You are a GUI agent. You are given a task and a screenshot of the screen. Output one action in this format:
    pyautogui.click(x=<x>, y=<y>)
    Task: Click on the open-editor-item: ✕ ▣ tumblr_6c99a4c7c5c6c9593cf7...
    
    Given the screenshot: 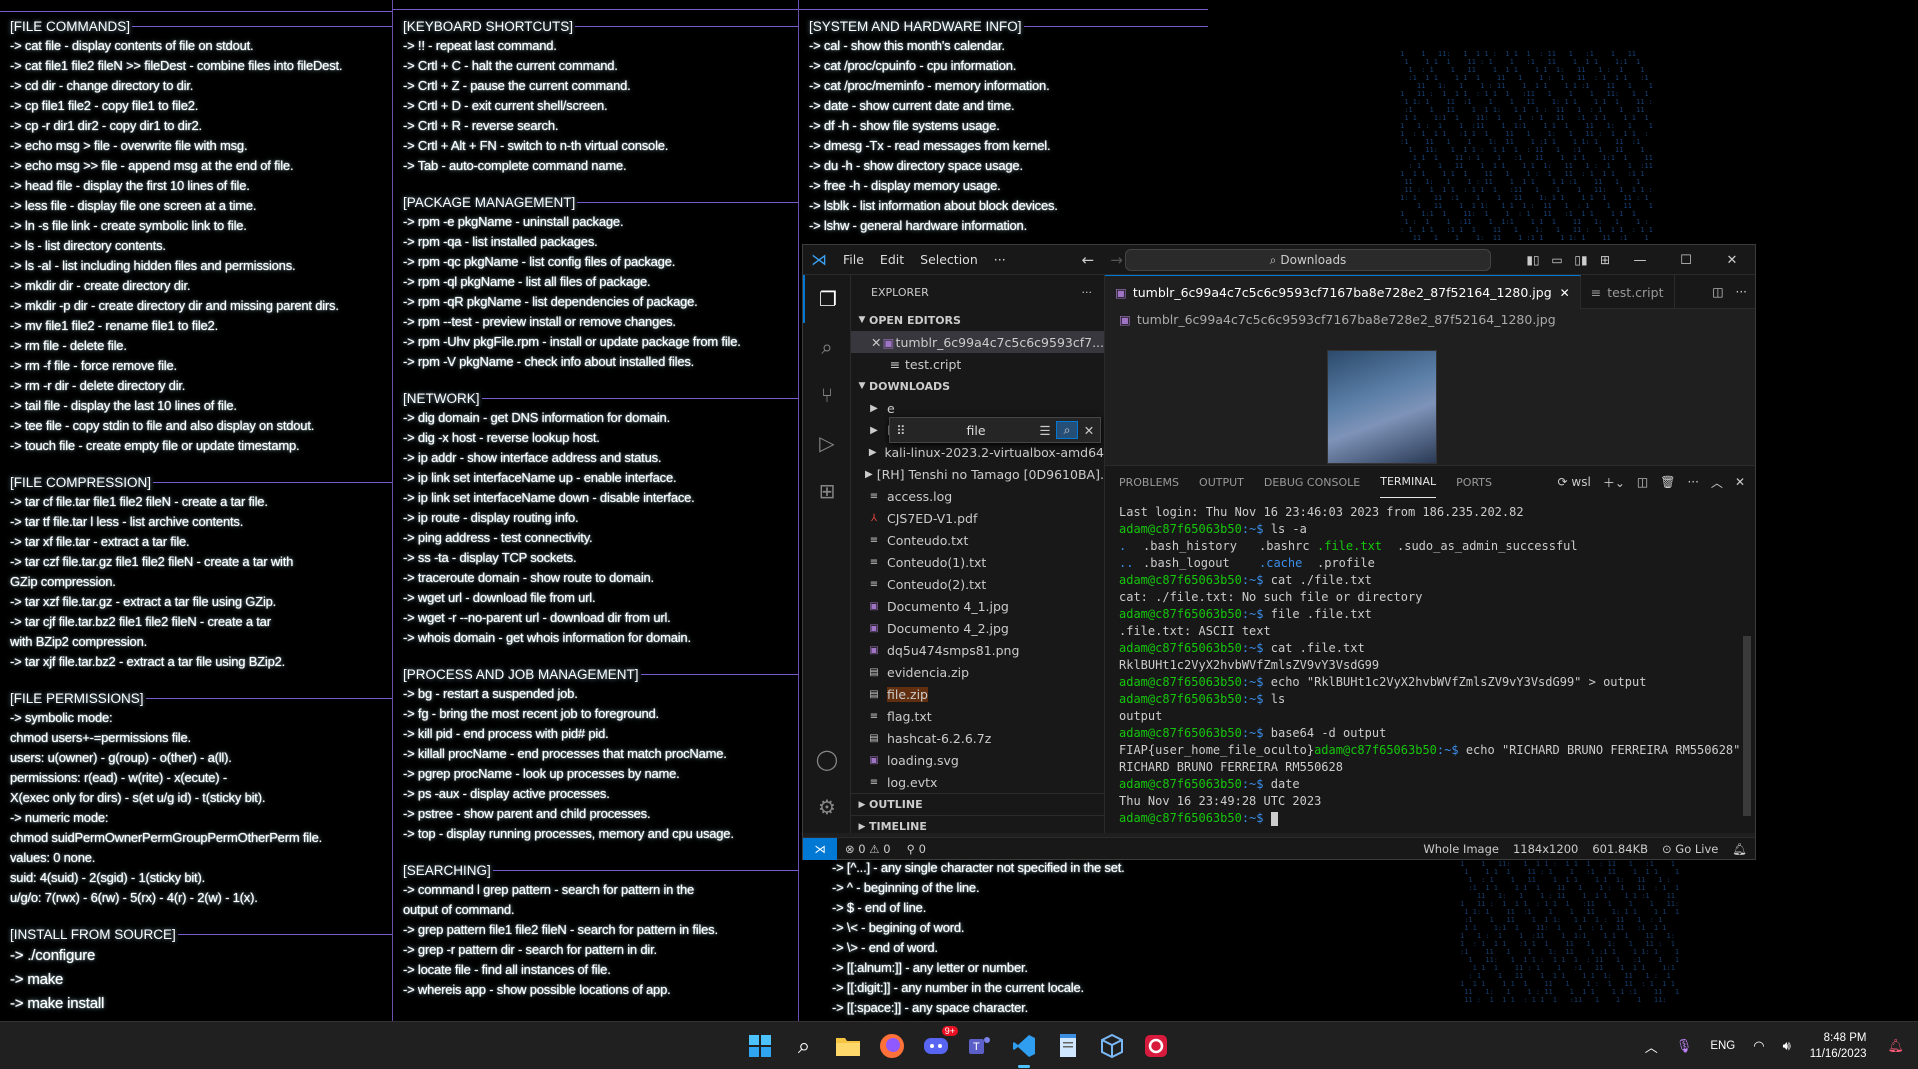 What is the action you would take?
    pyautogui.click(x=977, y=342)
    